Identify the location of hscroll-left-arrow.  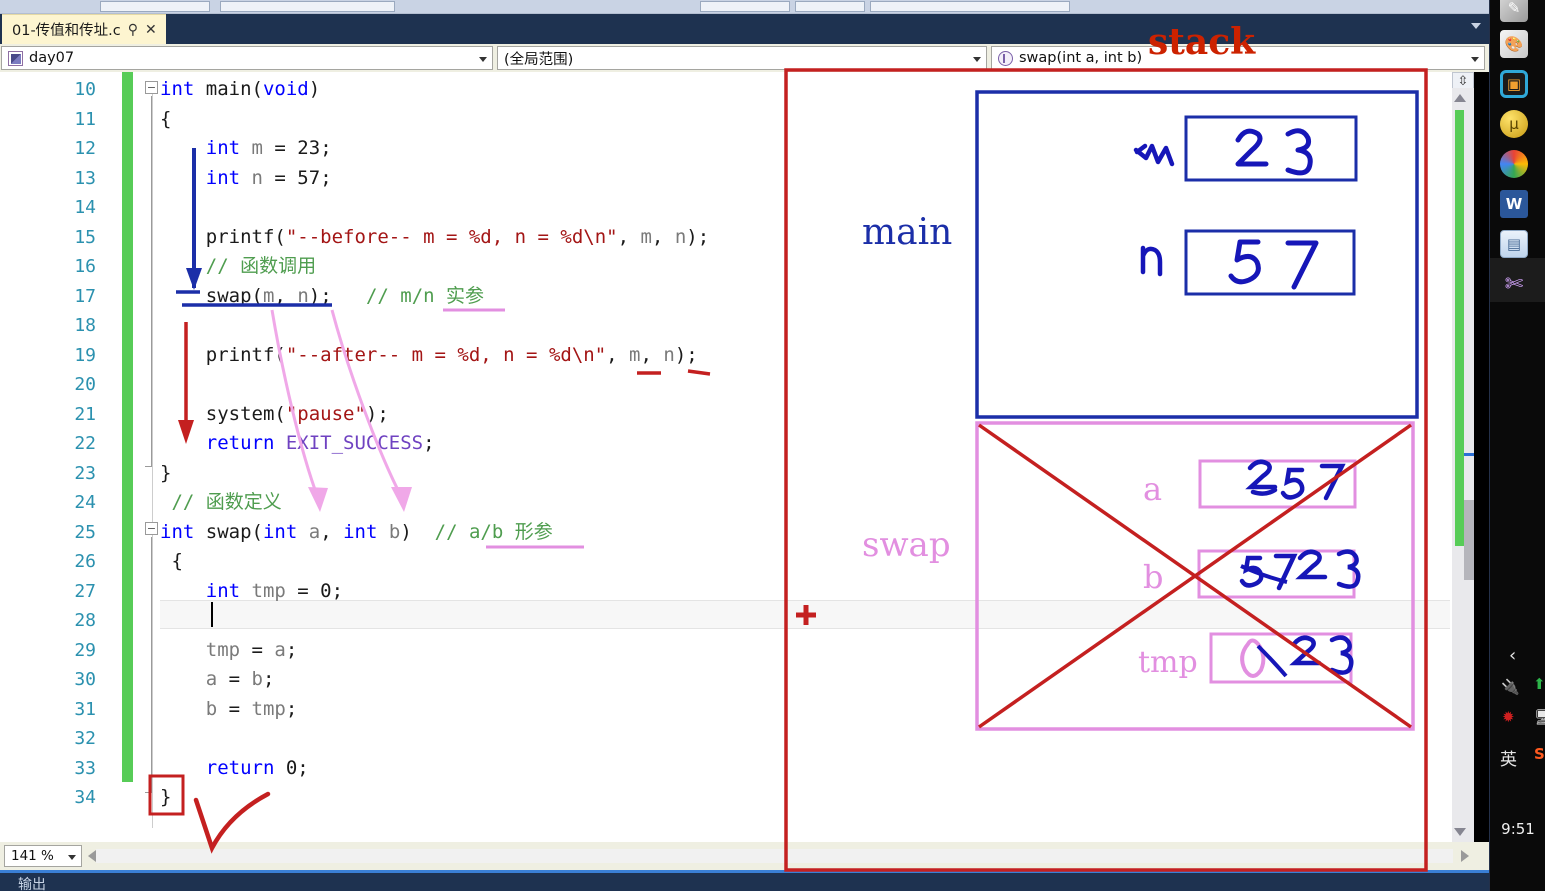
(92, 856).